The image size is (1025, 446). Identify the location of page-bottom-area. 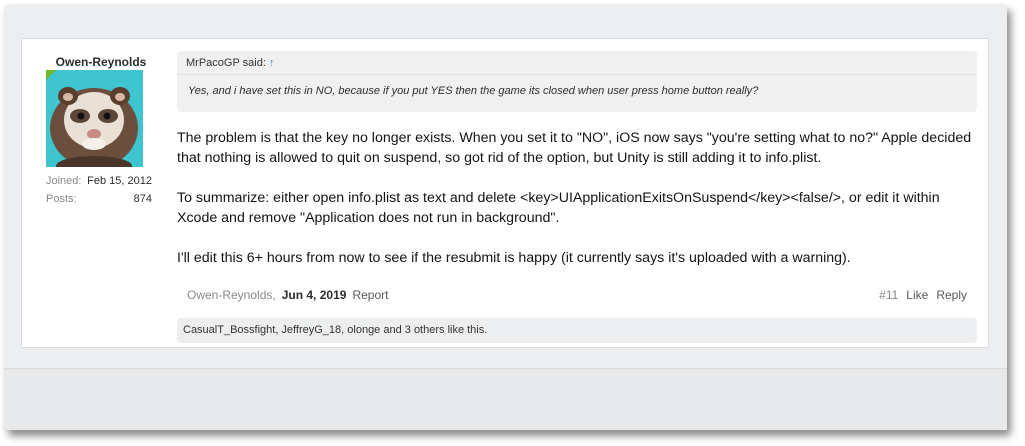
(505, 399).